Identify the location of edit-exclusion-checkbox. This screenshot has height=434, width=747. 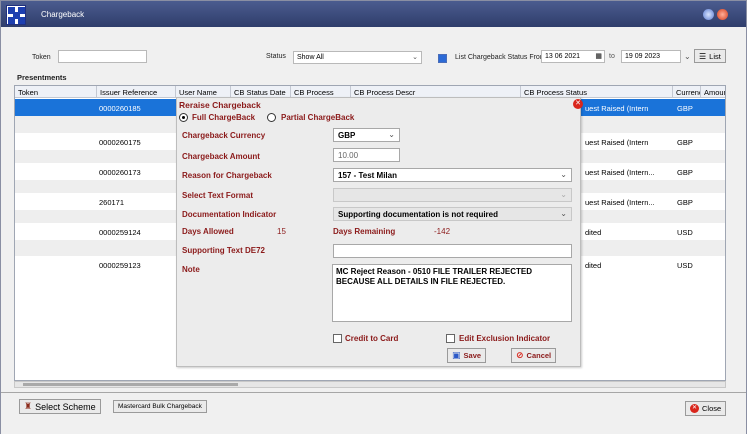
(450, 338).